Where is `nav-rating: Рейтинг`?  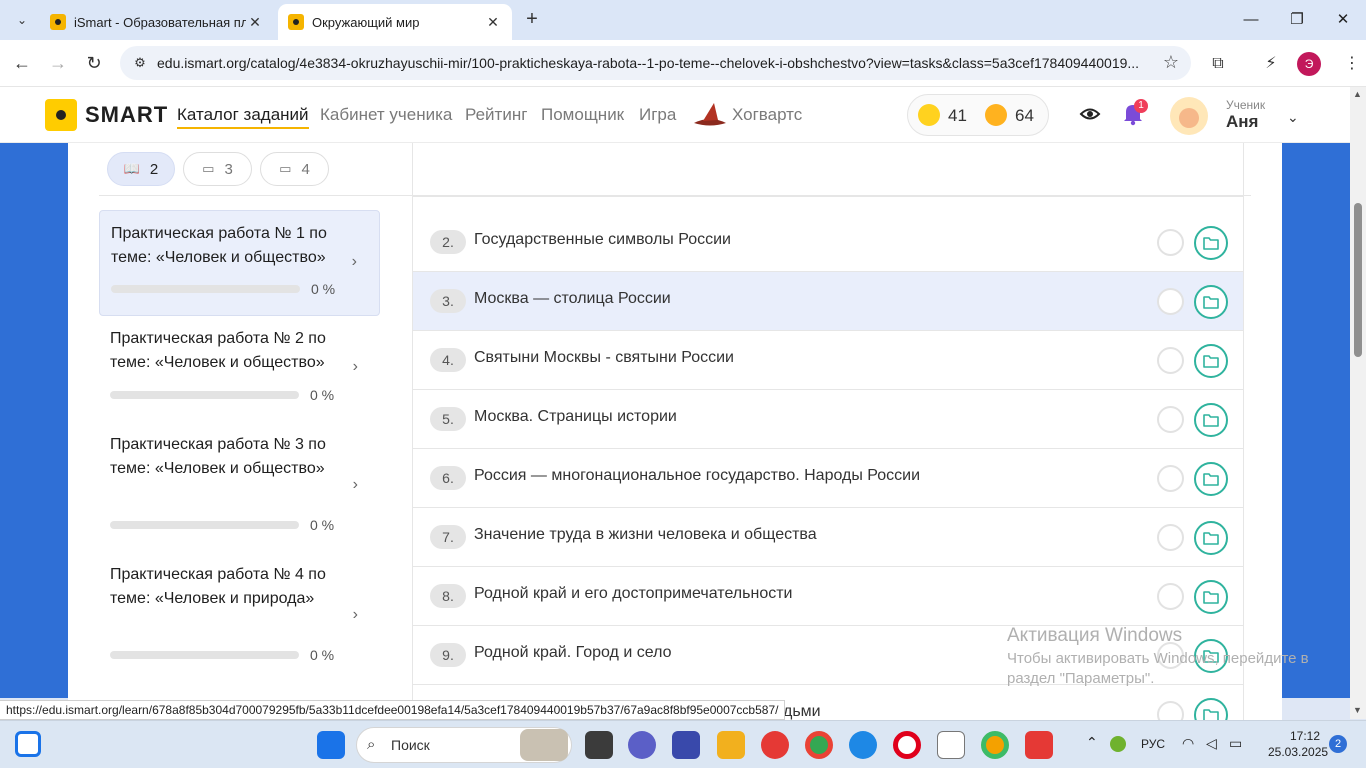 nav-rating: Рейтинг is located at coordinates (496, 115).